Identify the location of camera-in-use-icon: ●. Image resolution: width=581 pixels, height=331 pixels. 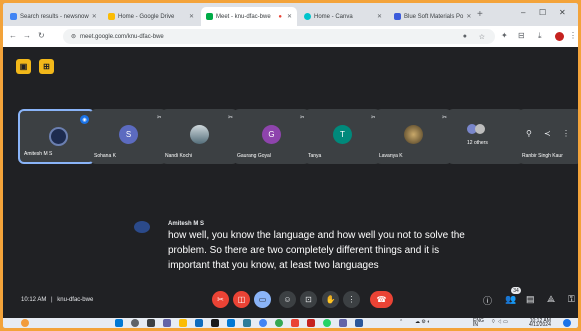
(465, 36).